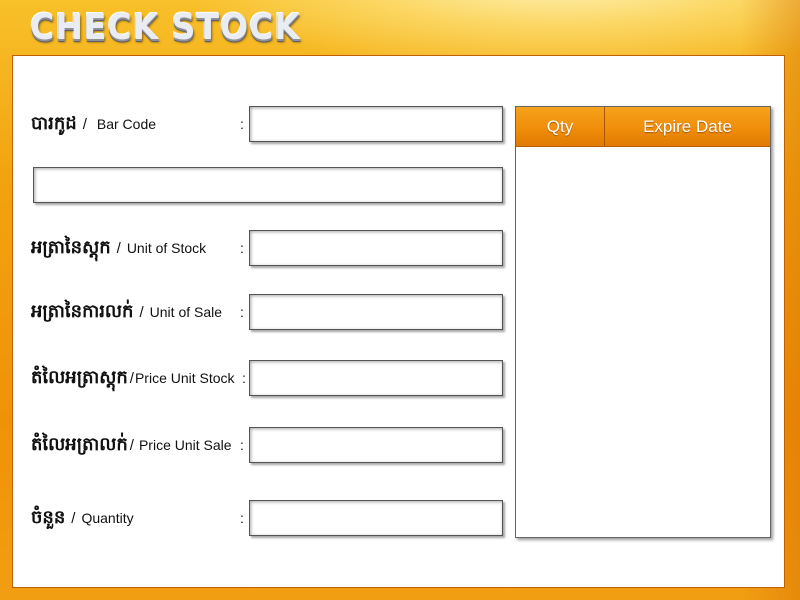 The width and height of the screenshot is (800, 600). What do you see at coordinates (186, 312) in the screenshot?
I see `unit-of-sale-label-en: Unit of Sale` at bounding box center [186, 312].